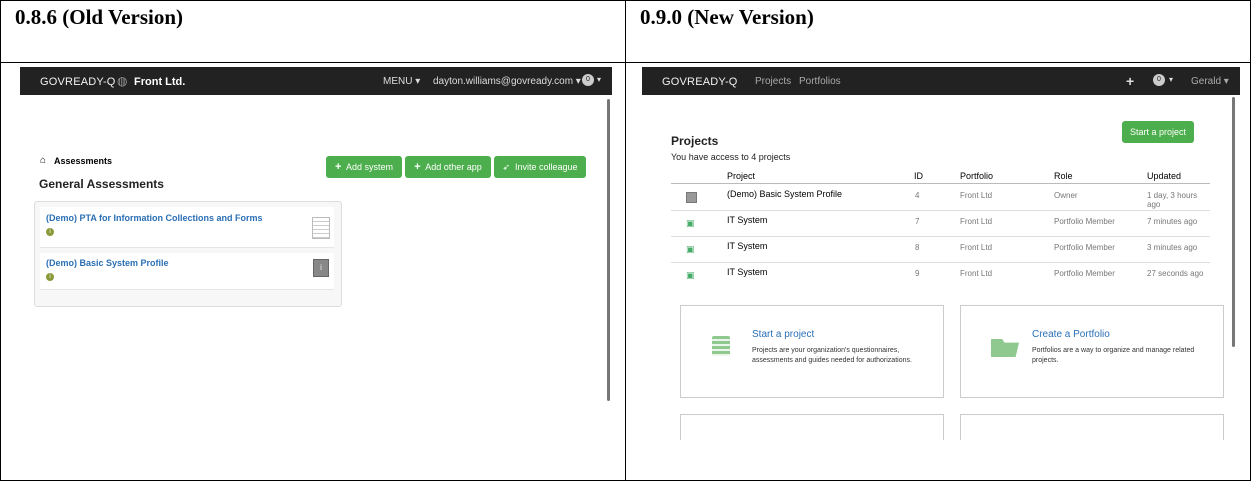  What do you see at coordinates (1158, 132) in the screenshot?
I see `start-project-button: Start a project` at bounding box center [1158, 132].